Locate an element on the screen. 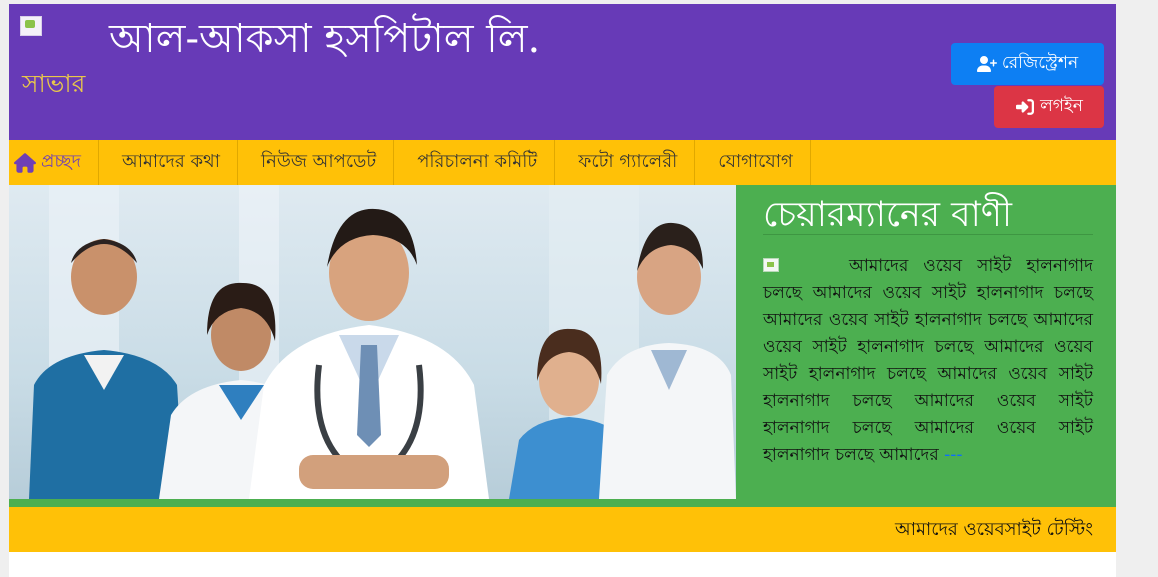 The width and height of the screenshot is (1158, 577). nav-label-committee: পরিচালনা কমিটি is located at coordinates (477, 161).